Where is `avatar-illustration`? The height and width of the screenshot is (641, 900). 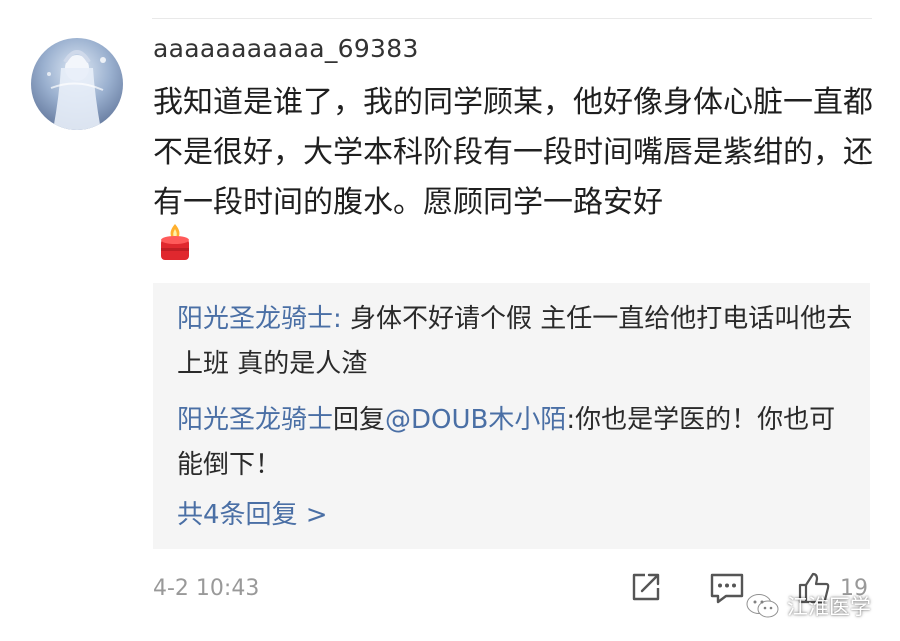
avatar-illustration is located at coordinates (76, 90).